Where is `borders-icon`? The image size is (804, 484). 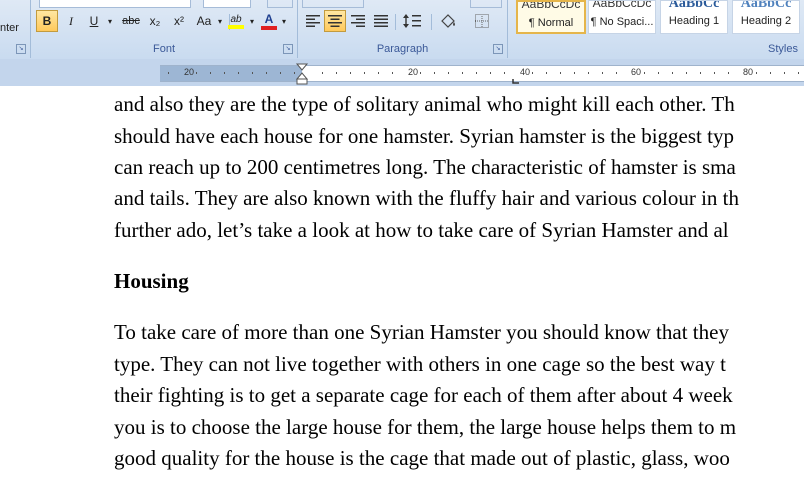
borders-icon is located at coordinates (482, 21).